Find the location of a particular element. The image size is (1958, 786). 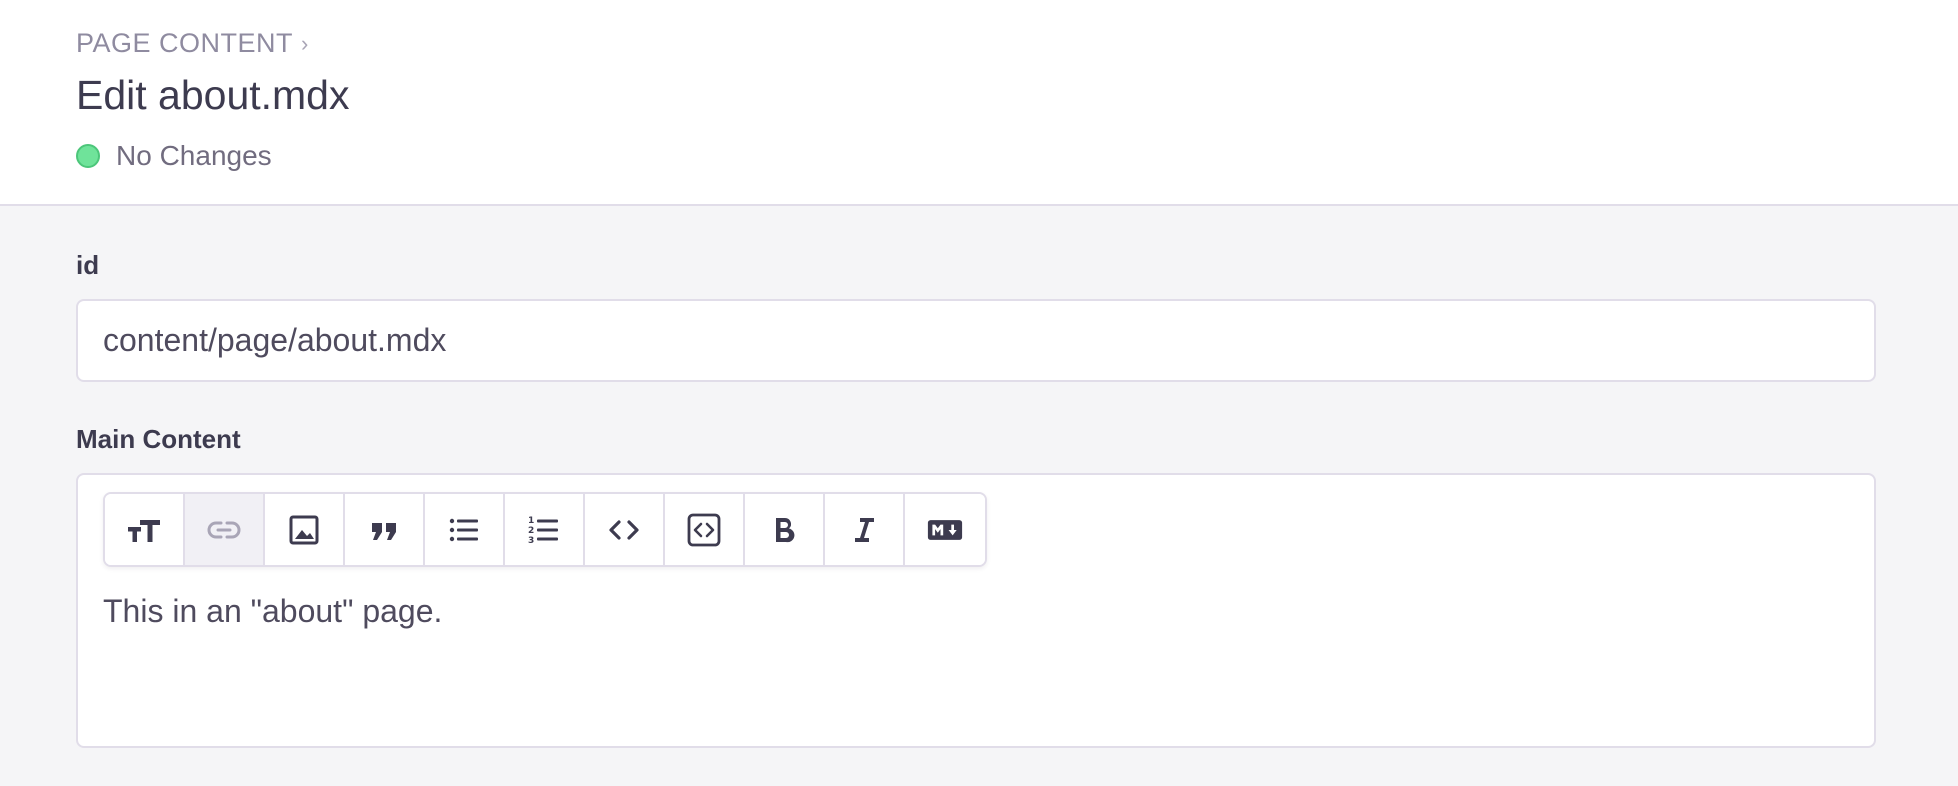

italic-button is located at coordinates (865, 529).